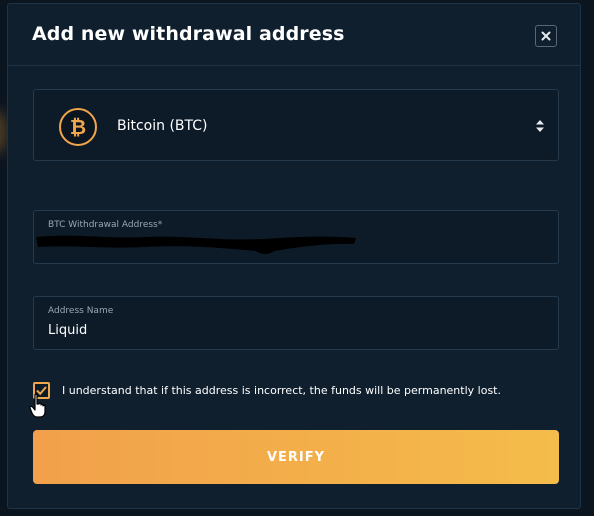 The width and height of the screenshot is (594, 516). Describe the element at coordinates (81, 311) in the screenshot. I see `address-name-label: Address Name` at that location.